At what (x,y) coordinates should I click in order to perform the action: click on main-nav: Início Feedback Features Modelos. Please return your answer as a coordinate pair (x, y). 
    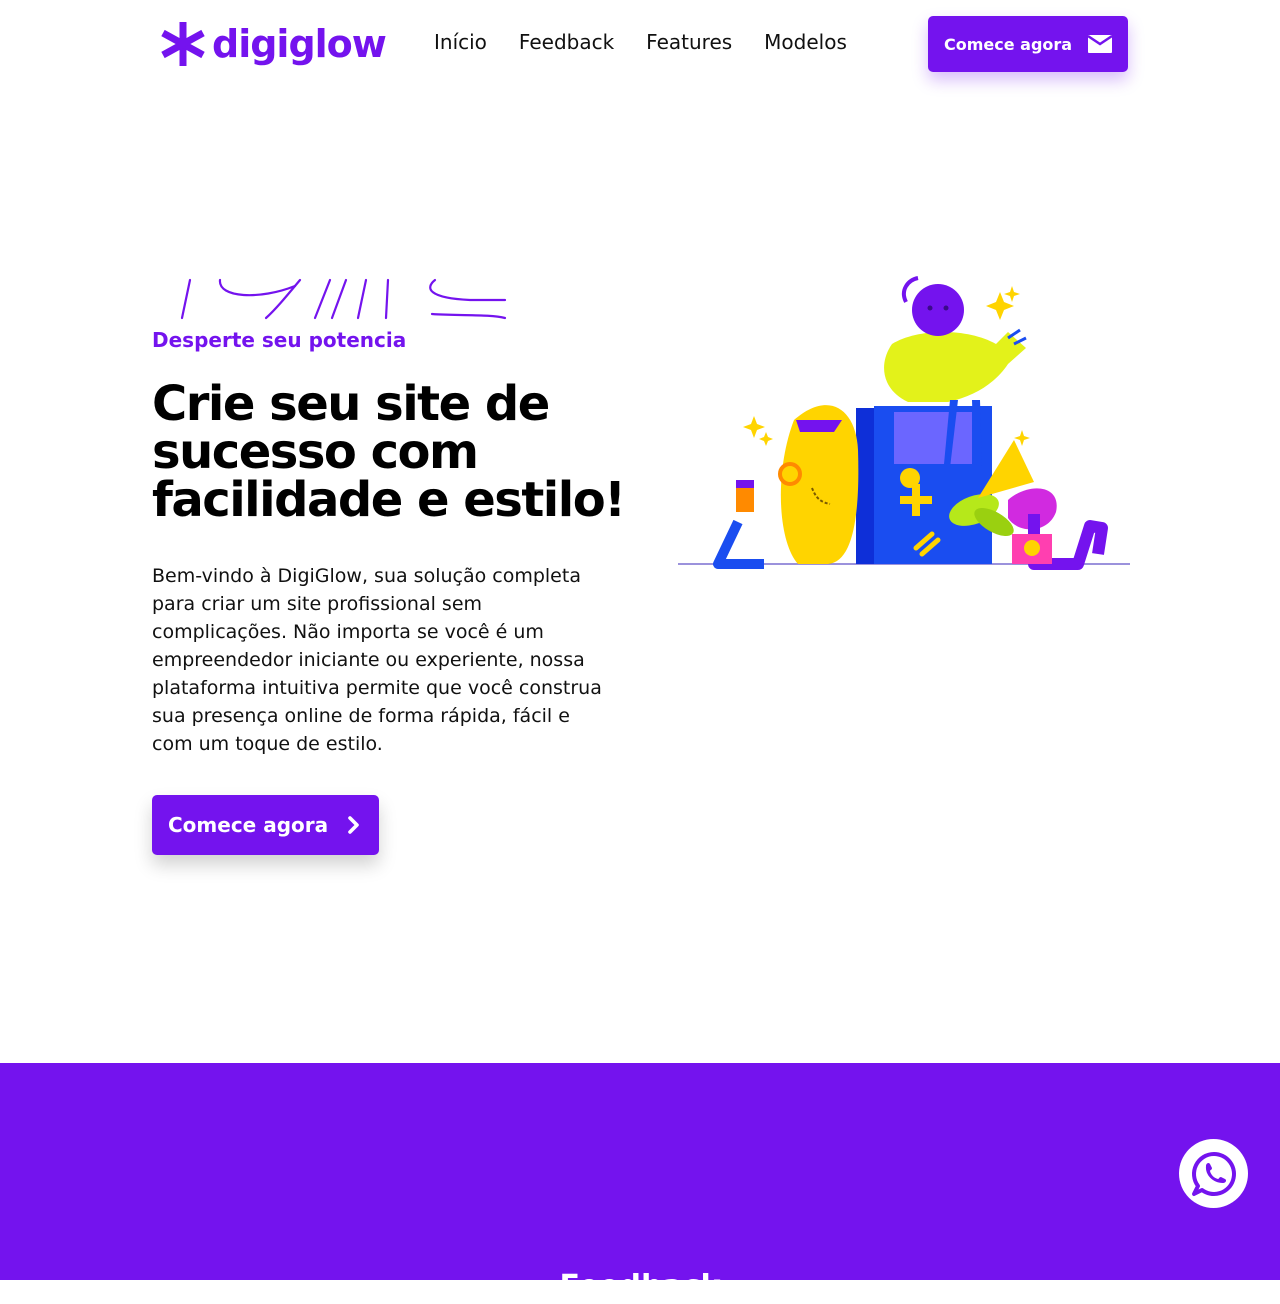
    Looking at the image, I should click on (640, 42).